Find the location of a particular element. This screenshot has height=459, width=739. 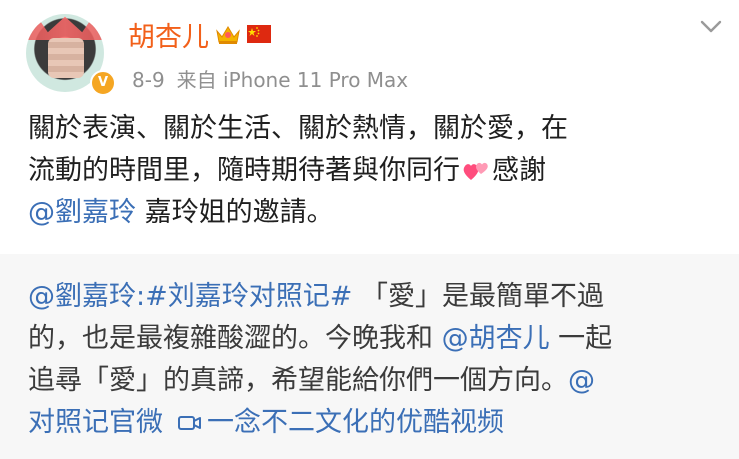

post-meta: 8-9 来自 iPhone 11 Pro Max is located at coordinates (270, 78).